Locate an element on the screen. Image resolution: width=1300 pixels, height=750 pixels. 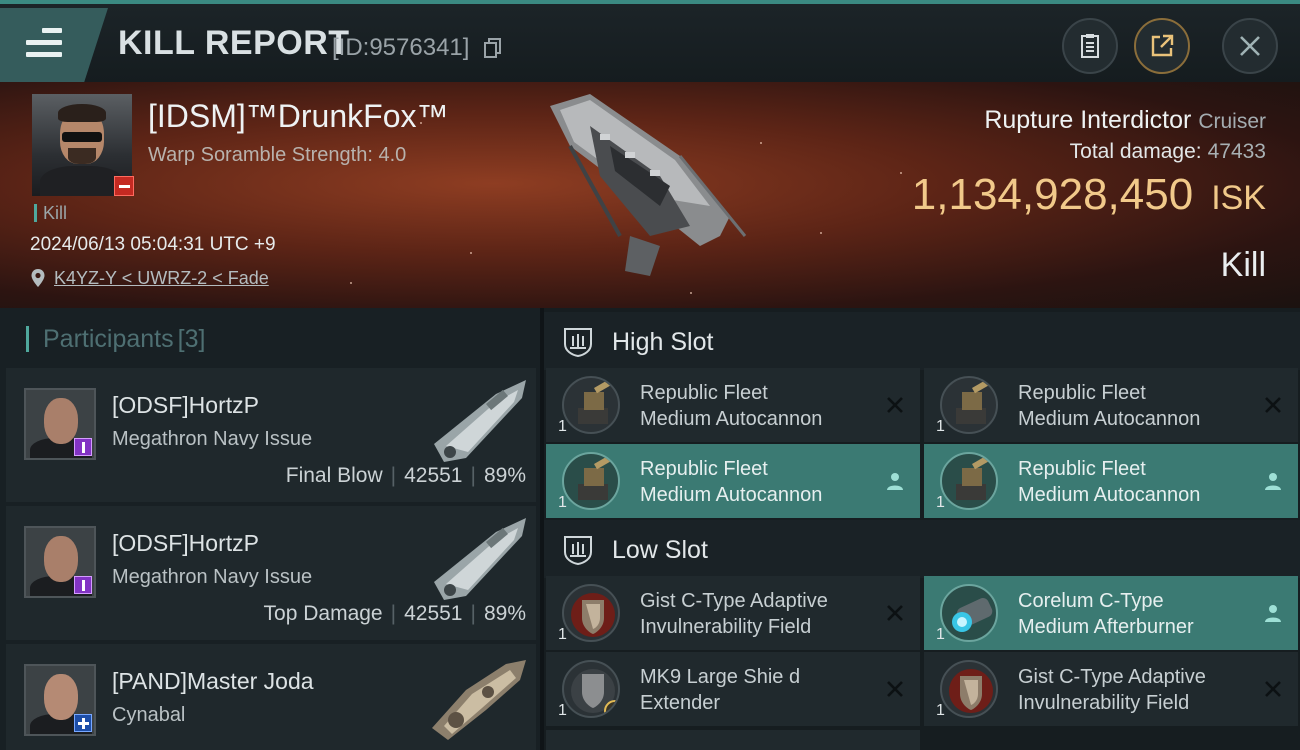
page-title: KILL REPORT is located at coordinates (234, 43).